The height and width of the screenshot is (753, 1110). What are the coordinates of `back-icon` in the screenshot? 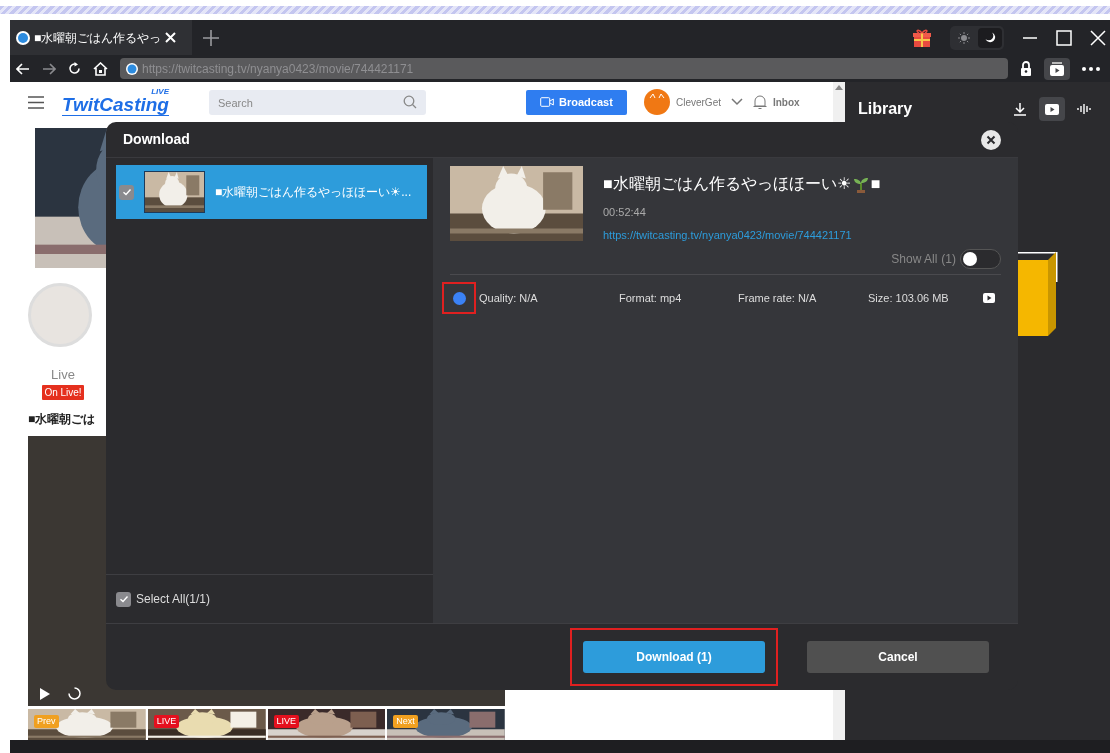 It's located at (23, 68).